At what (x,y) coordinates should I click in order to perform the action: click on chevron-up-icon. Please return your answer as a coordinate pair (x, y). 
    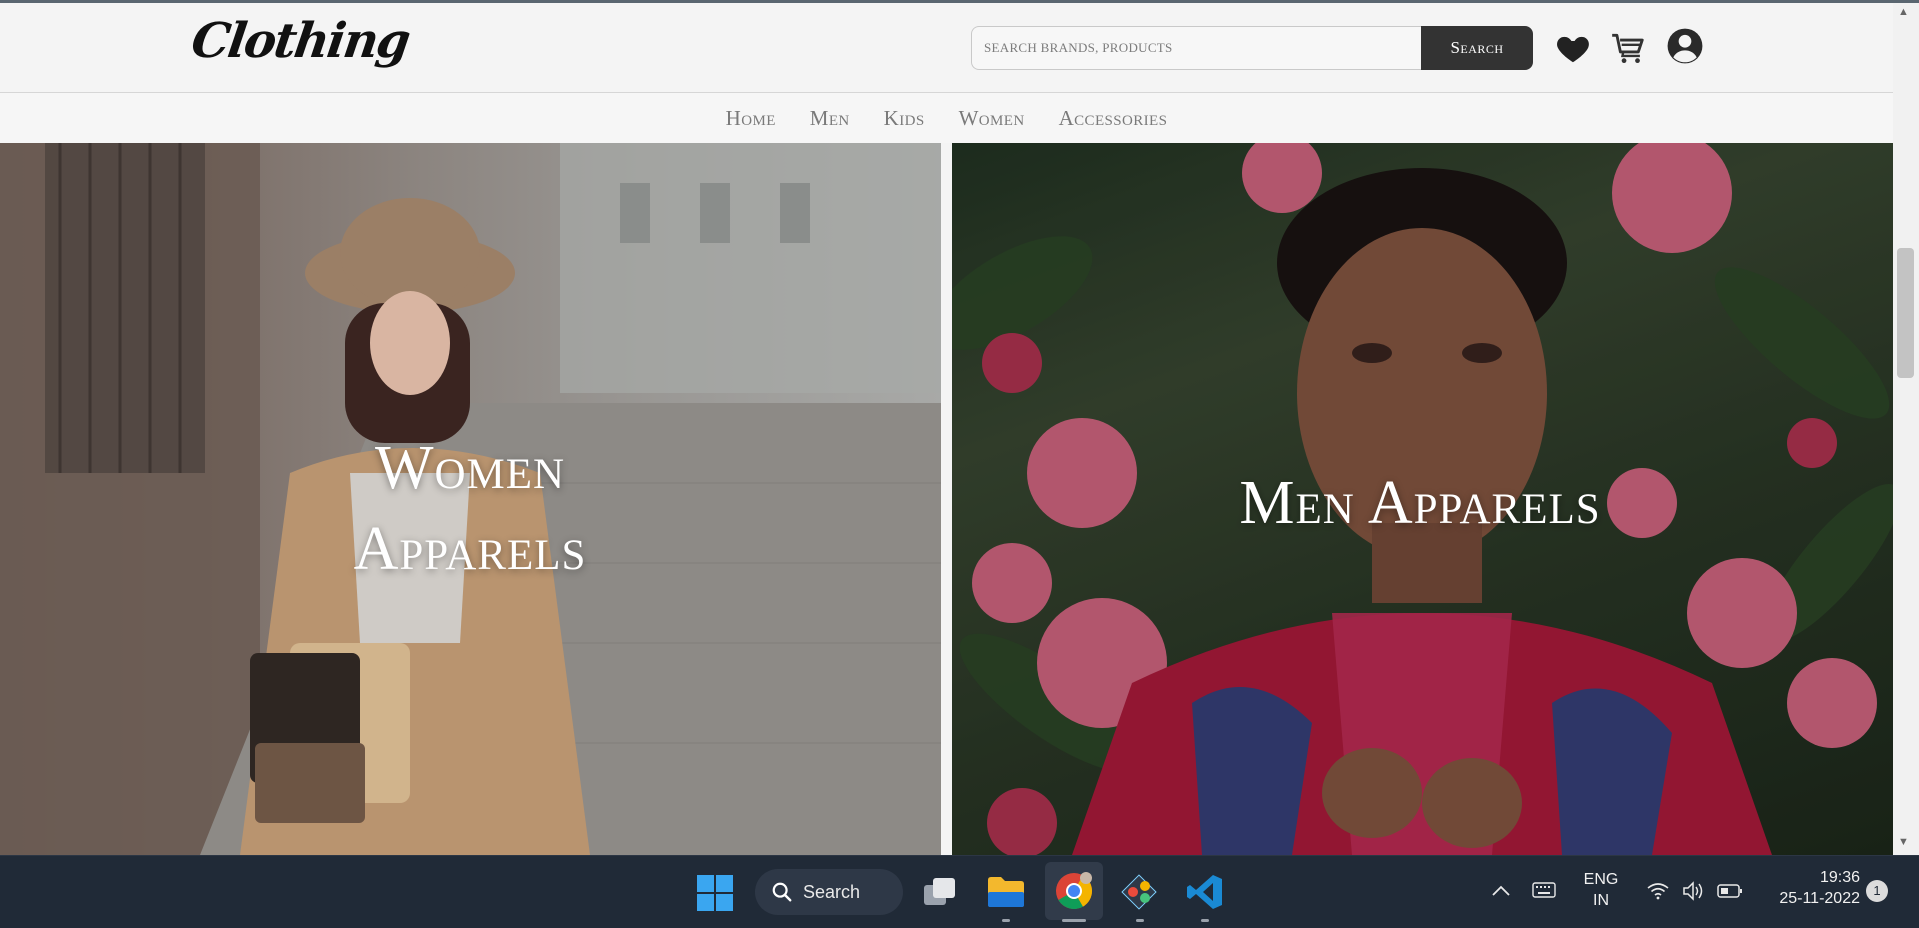
    Looking at the image, I should click on (1501, 890).